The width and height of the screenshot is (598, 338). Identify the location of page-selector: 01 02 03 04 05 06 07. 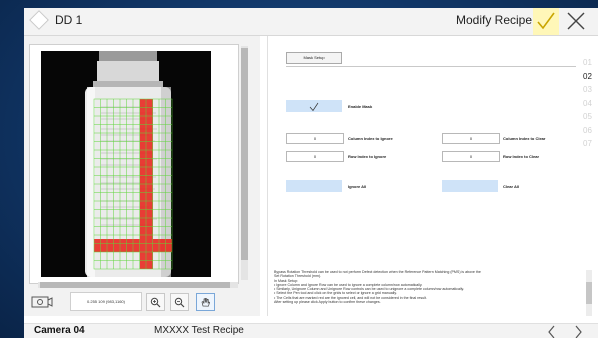
(590, 103).